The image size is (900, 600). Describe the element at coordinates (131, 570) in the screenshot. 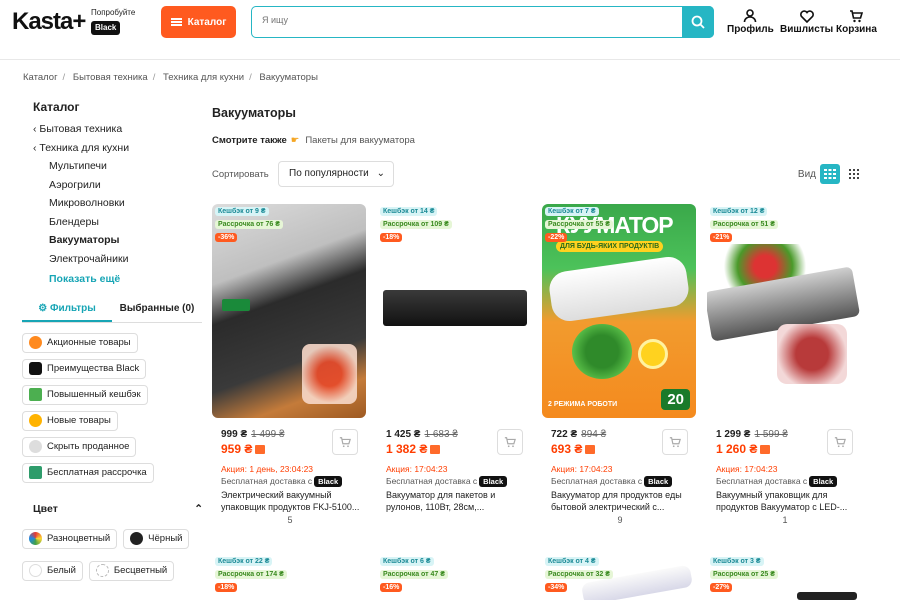

I see `color-chip: Бесцветный` at that location.